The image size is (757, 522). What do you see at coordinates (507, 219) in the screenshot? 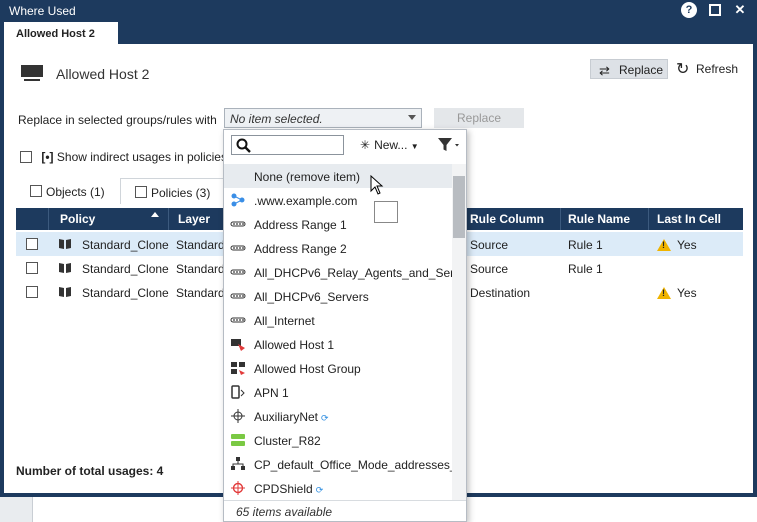
I see `col-rule-column: Rule Column` at bounding box center [507, 219].